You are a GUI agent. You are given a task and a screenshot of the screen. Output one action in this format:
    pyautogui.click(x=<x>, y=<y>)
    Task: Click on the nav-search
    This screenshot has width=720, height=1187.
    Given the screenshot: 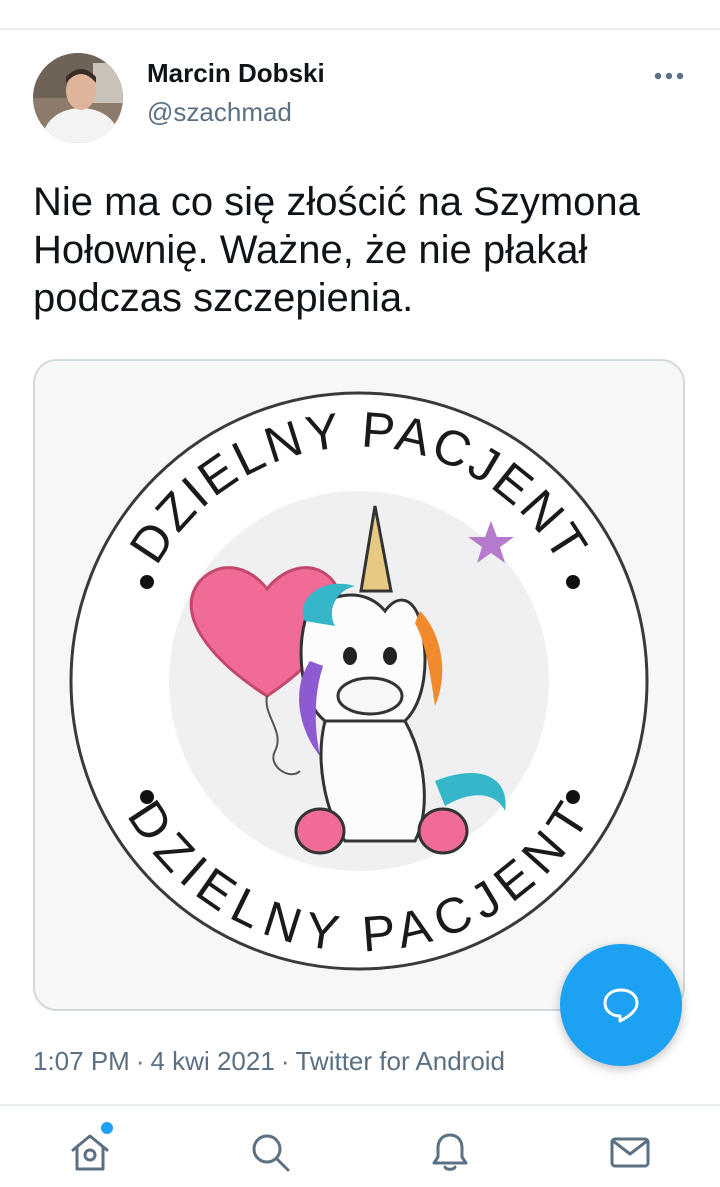 What is the action you would take?
    pyautogui.click(x=270, y=1152)
    